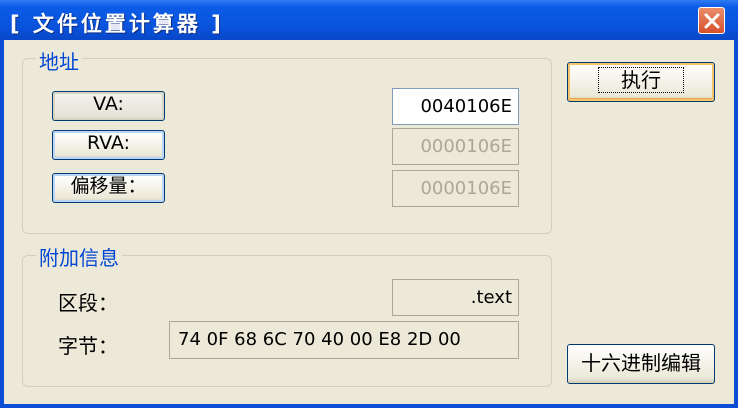  I want to click on bytes-label: 字节：, so click(88, 346).